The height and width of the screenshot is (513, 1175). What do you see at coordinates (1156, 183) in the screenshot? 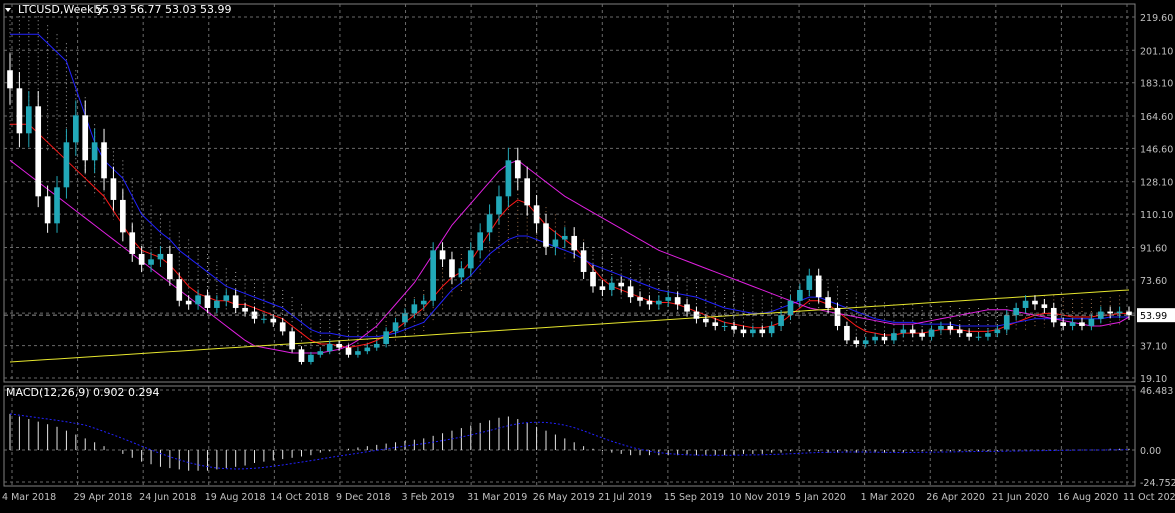
I see `y-tick-label: 128.10` at bounding box center [1156, 183].